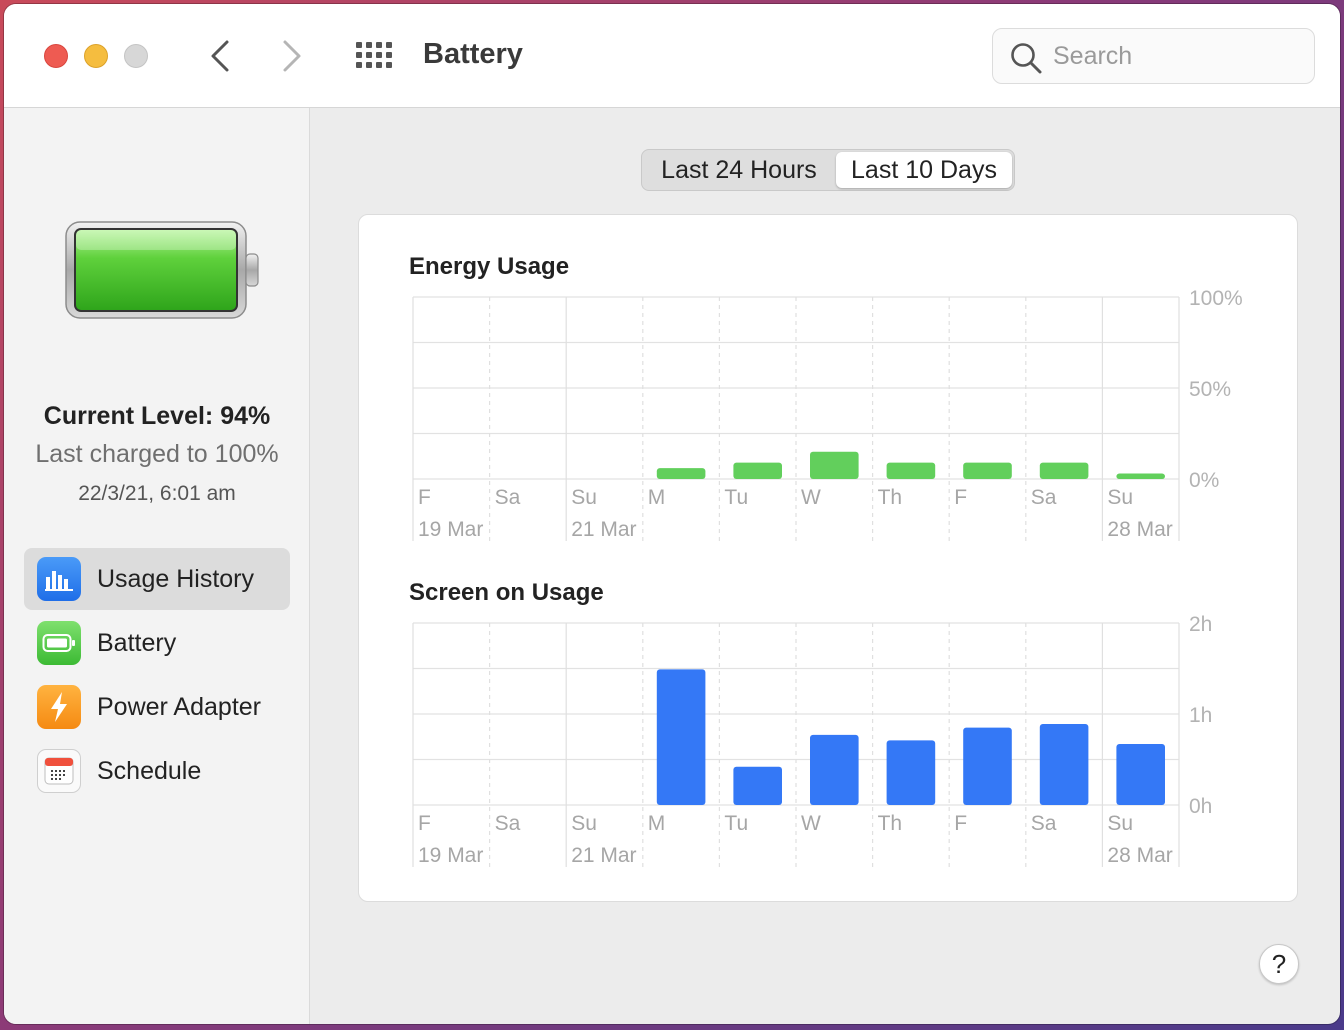 The height and width of the screenshot is (1030, 1344). What do you see at coordinates (149, 770) in the screenshot?
I see `sidebar-item-label: Schedule` at bounding box center [149, 770].